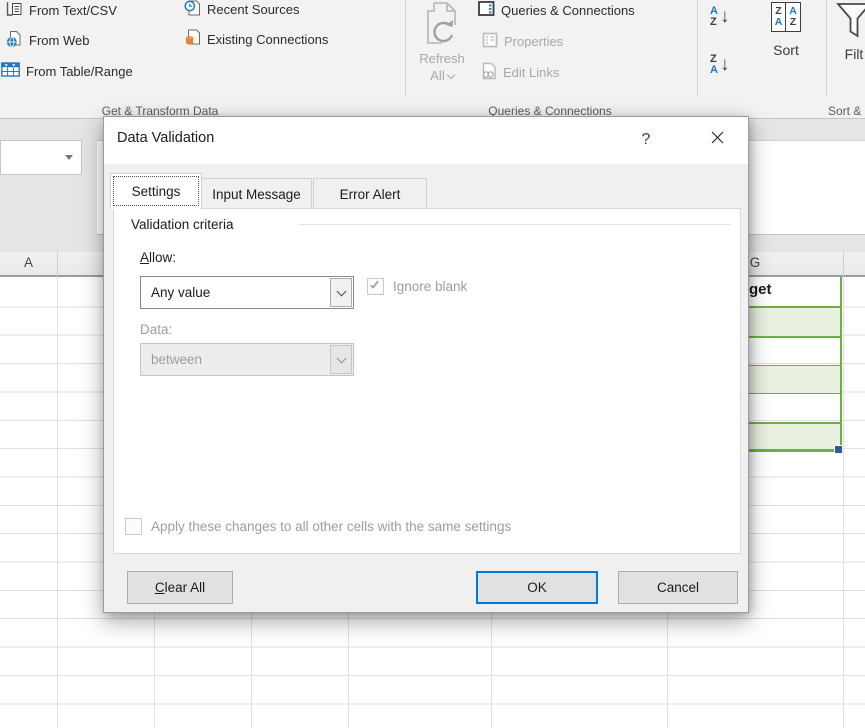  I want to click on from-web-button: From Web, so click(47, 40).